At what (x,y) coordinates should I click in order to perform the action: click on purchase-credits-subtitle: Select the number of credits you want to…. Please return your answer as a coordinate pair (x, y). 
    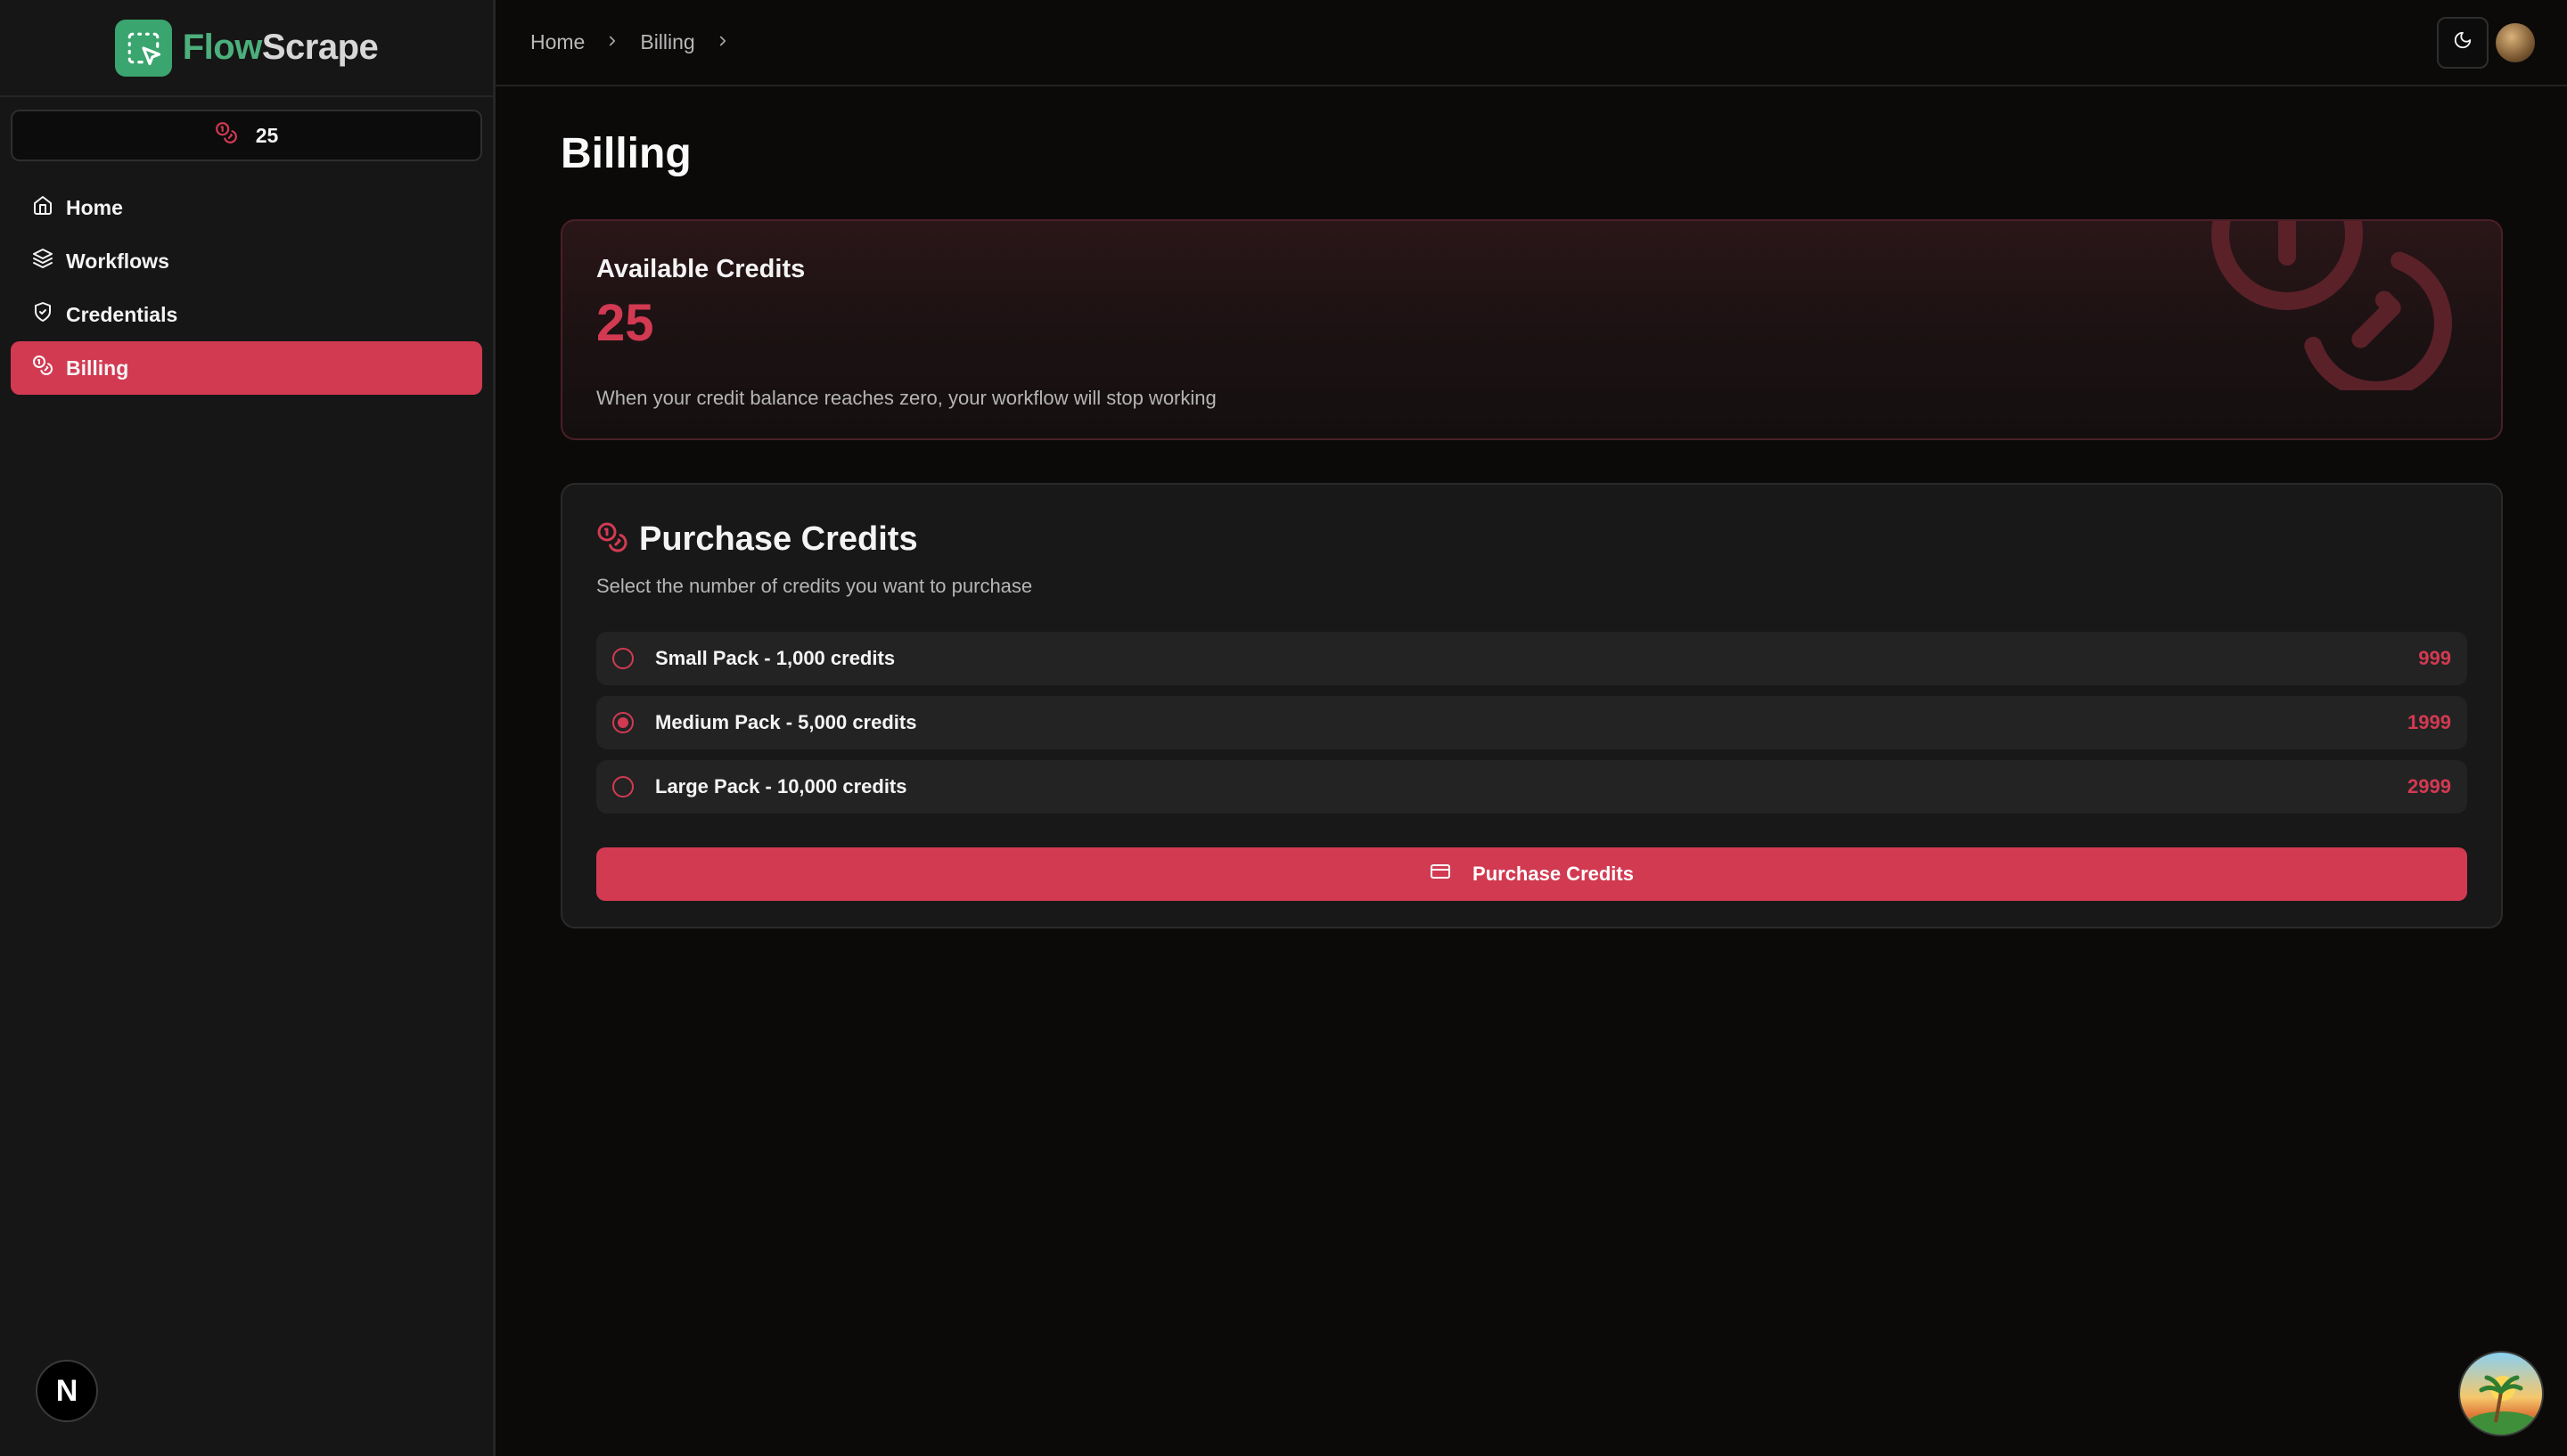
    Looking at the image, I should click on (815, 586).